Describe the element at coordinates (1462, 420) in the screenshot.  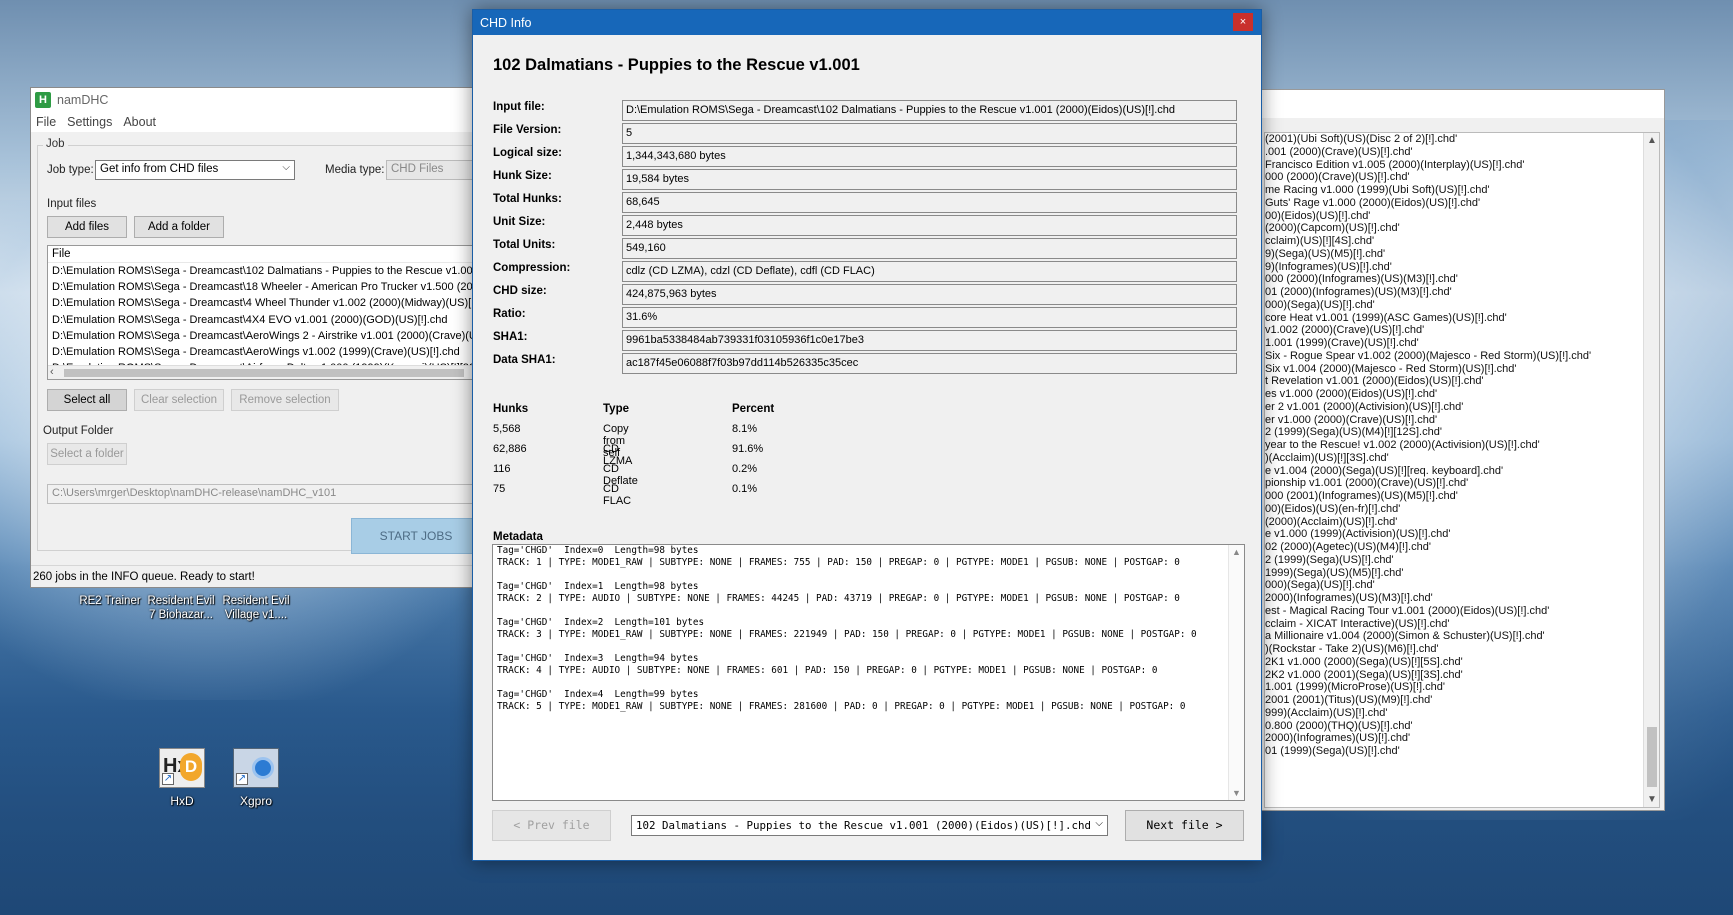
I see `list-item: er v1.000 (2000)(Crave)(US)[!].chd'` at that location.